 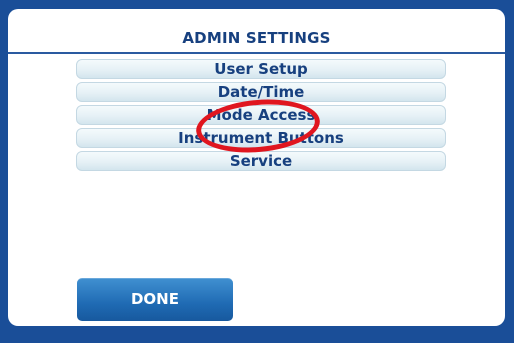 What do you see at coordinates (261, 161) in the screenshot?
I see `menu-item-service: Service` at bounding box center [261, 161].